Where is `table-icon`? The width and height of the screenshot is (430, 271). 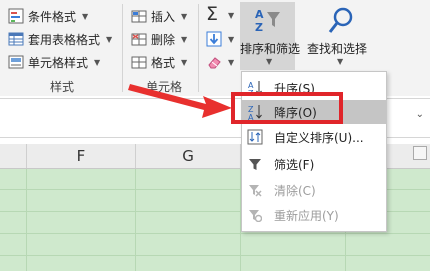 table-icon is located at coordinates (16, 39).